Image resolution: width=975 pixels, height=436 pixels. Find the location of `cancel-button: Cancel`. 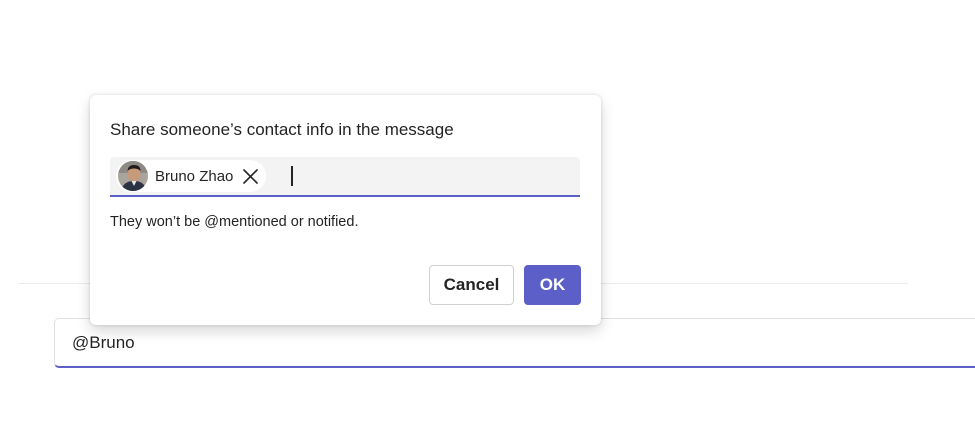

cancel-button: Cancel is located at coordinates (471, 285).